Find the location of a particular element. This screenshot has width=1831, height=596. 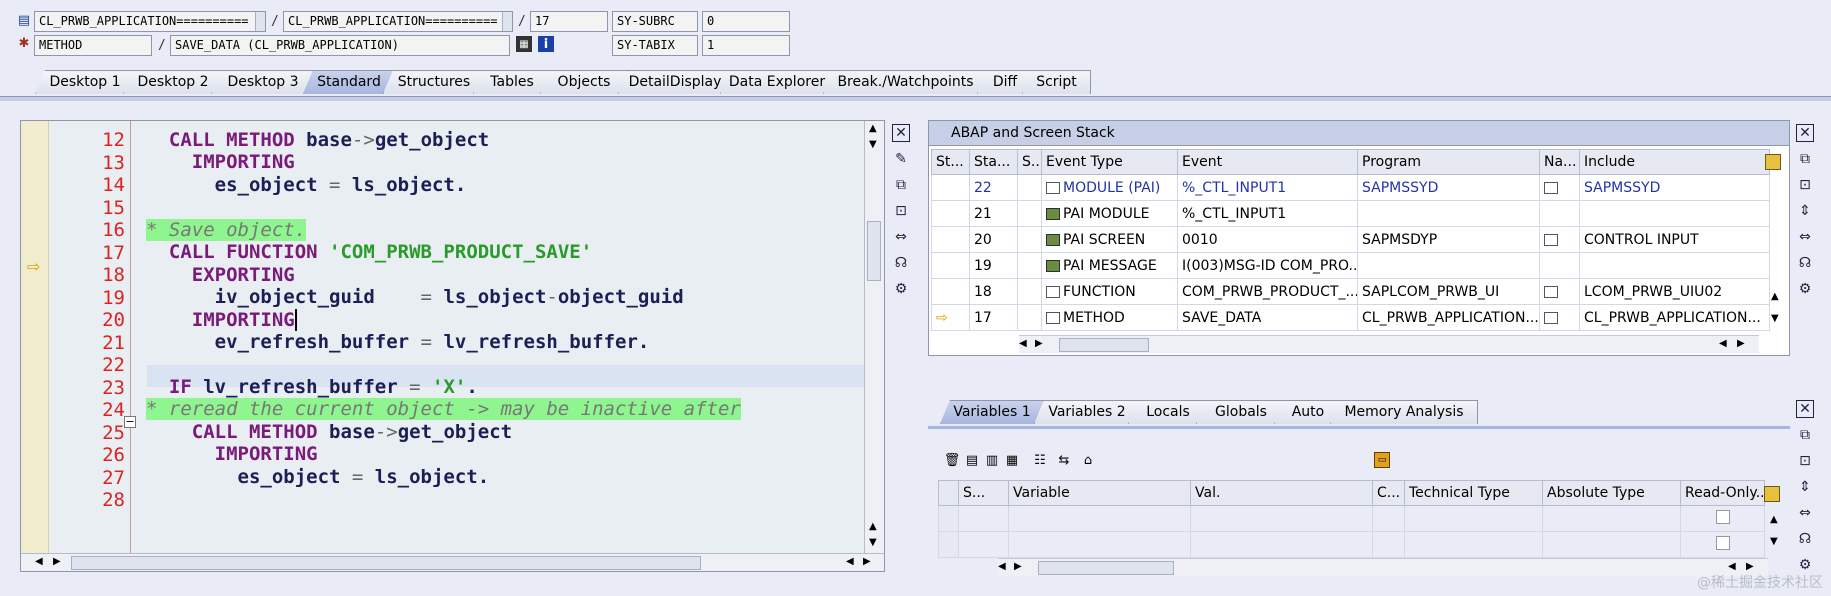

stack-row: 21 PAI MODULE %_CTL_INPUT1 is located at coordinates (1350, 213).